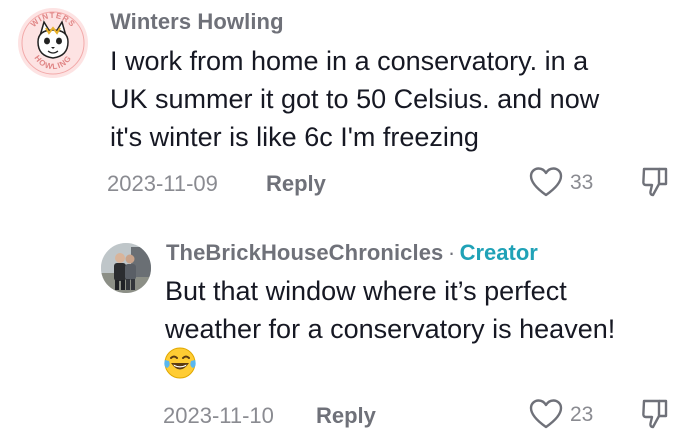 This screenshot has width=700, height=442. I want to click on like-count: 23, so click(582, 414).